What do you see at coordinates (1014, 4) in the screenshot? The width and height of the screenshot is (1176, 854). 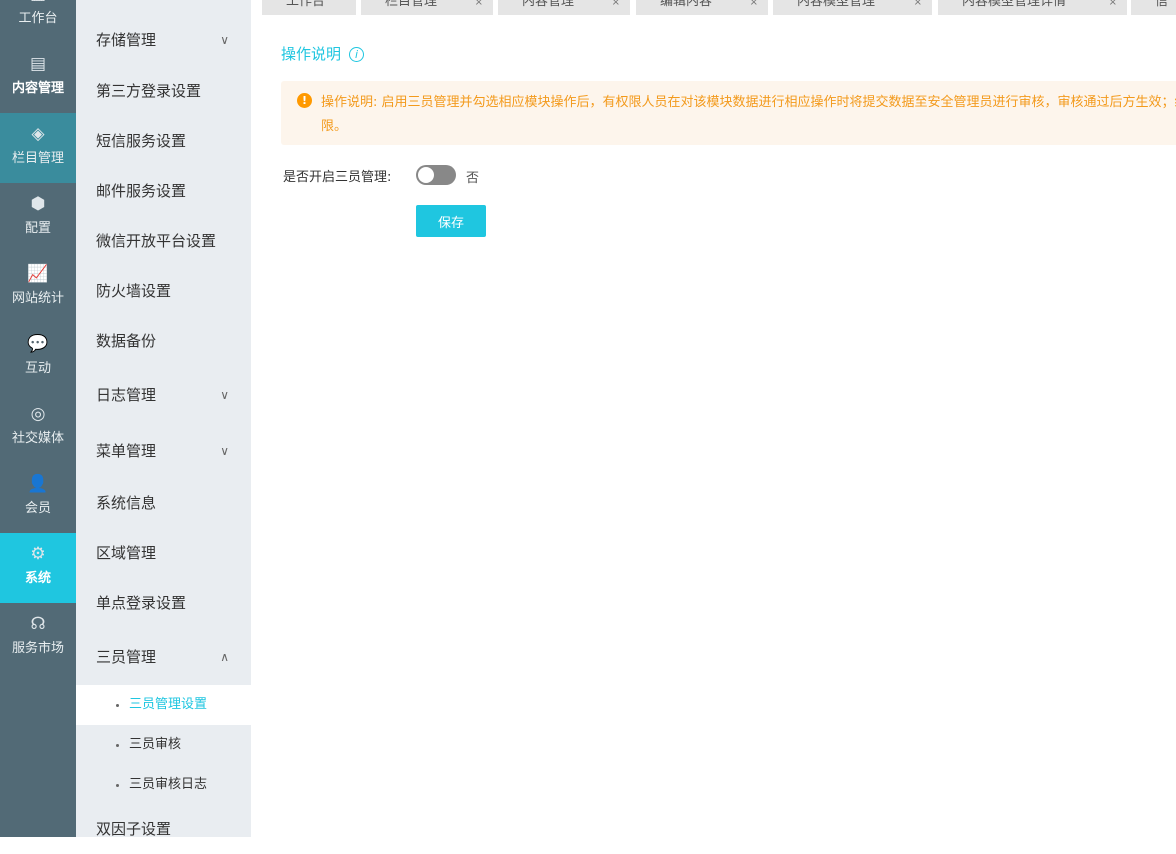 I see `tab-label: 内容模型管理详情` at bounding box center [1014, 4].